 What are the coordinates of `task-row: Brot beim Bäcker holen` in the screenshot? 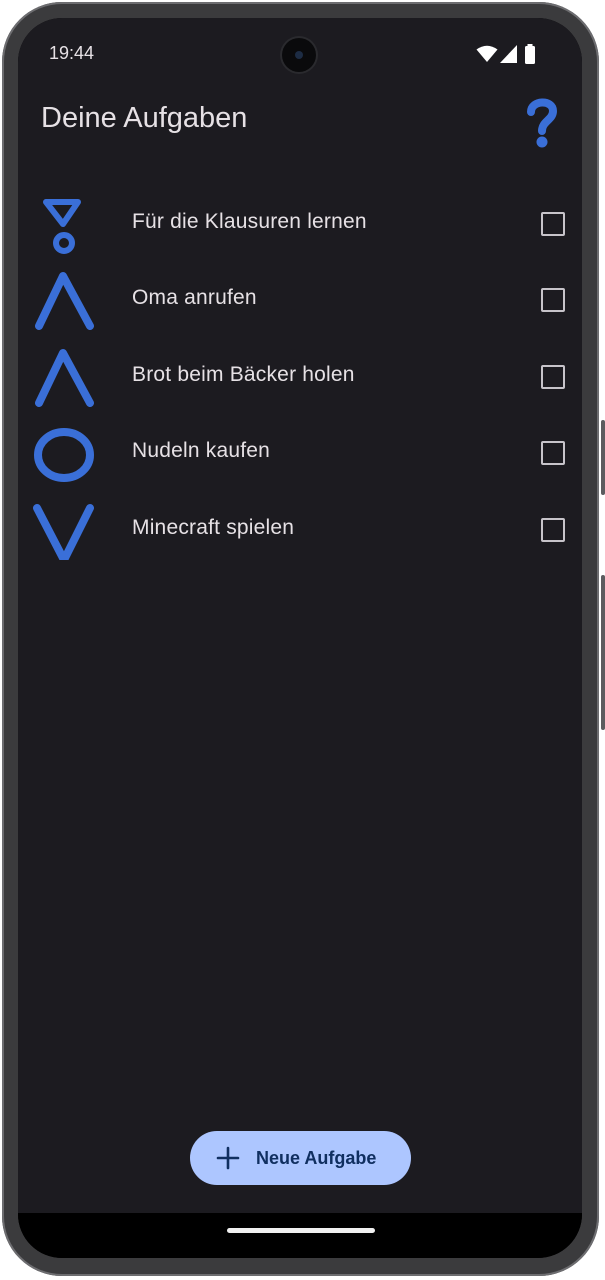 It's located at (300, 376).